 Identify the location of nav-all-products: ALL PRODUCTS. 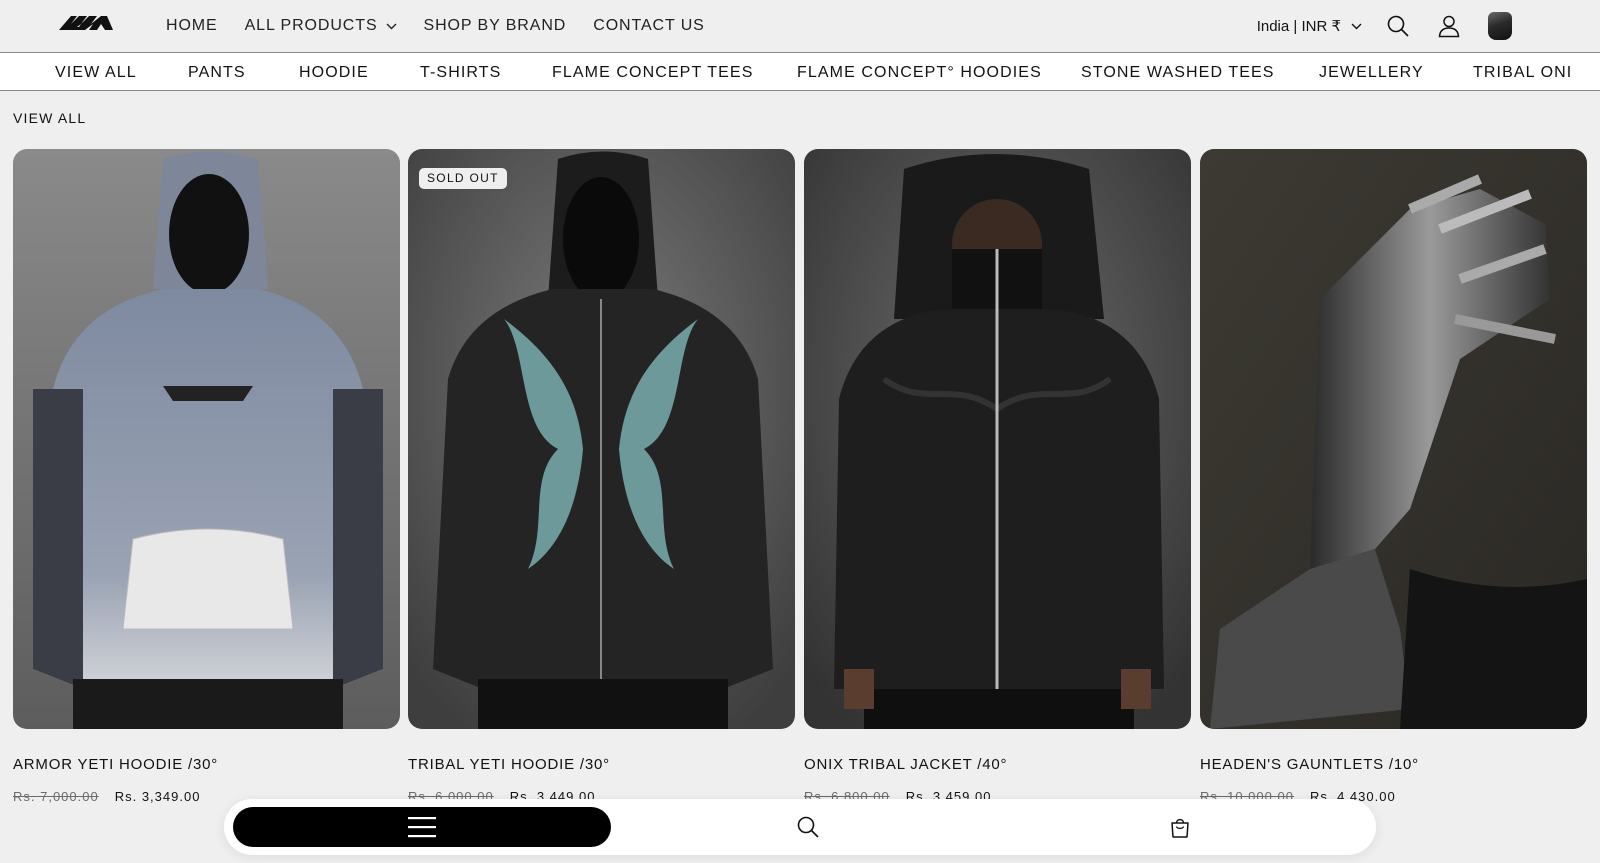
(321, 26).